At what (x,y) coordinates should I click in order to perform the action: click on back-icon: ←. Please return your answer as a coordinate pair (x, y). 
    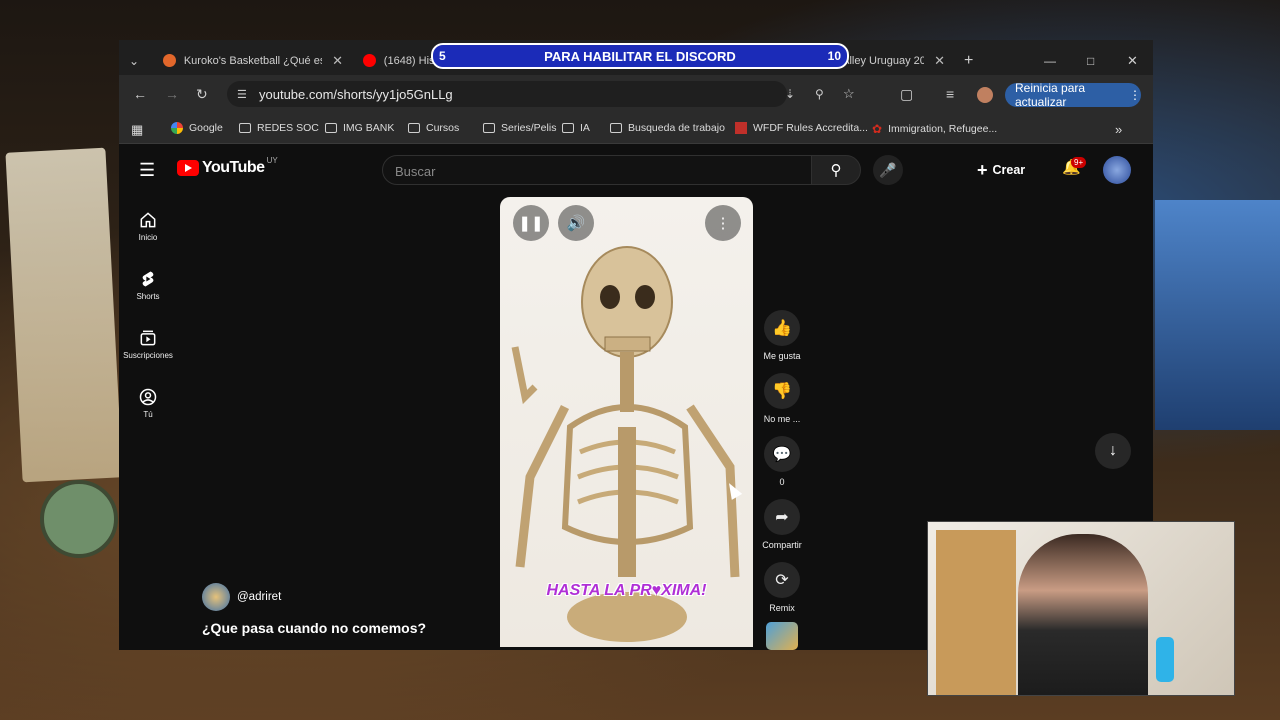
    Looking at the image, I should click on (140, 94).